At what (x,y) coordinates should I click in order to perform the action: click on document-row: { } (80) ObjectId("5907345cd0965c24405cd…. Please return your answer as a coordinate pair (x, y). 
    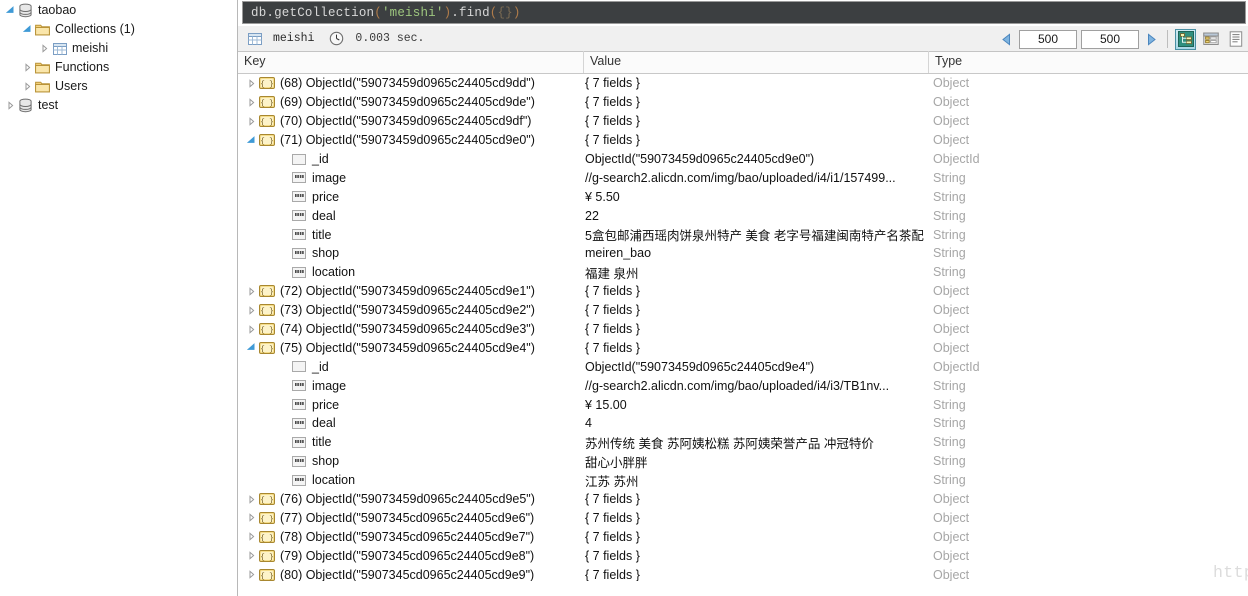
    Looking at the image, I should click on (743, 573).